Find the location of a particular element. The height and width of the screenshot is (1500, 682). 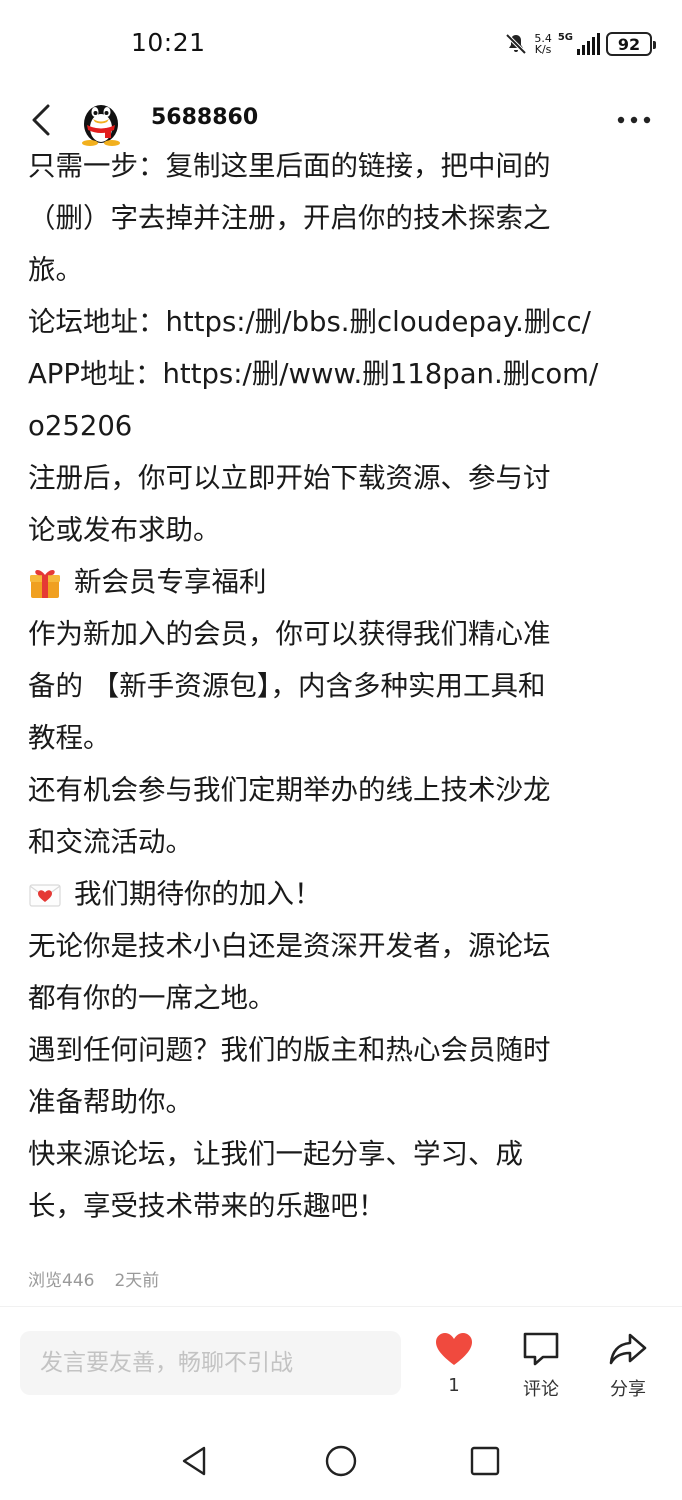

like-button: 1 is located at coordinates (454, 1363).